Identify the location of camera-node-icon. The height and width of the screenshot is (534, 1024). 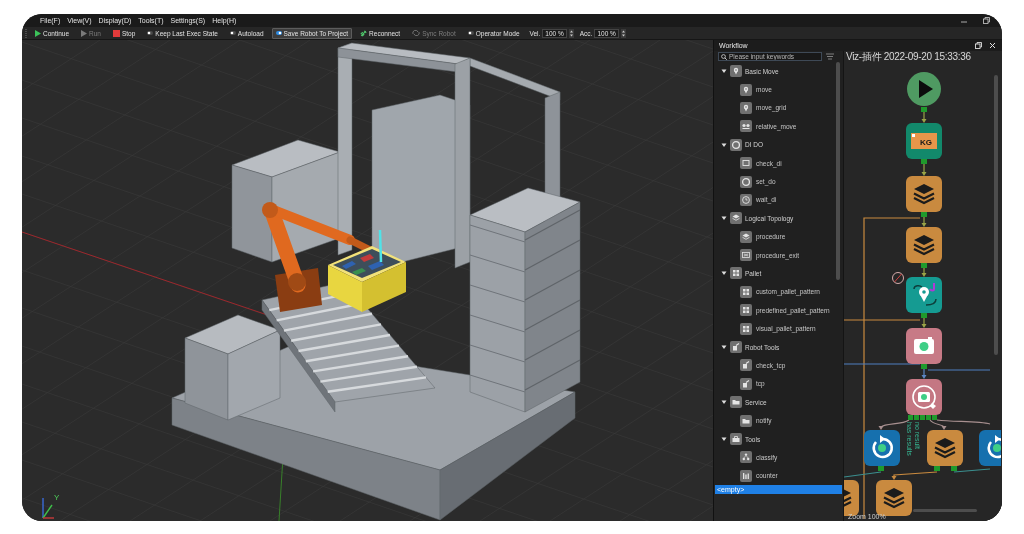
(924, 346).